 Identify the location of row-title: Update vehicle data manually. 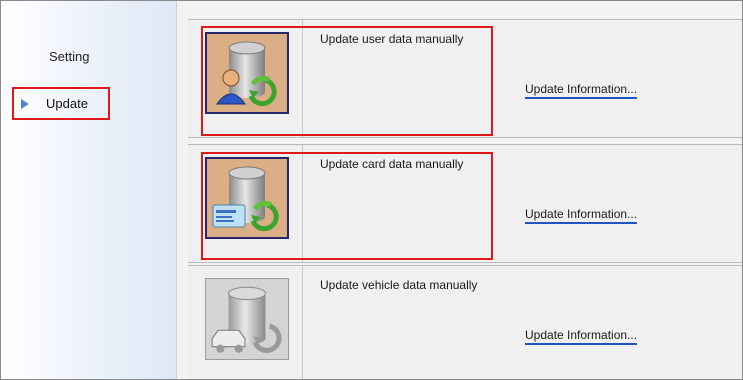
(399, 285).